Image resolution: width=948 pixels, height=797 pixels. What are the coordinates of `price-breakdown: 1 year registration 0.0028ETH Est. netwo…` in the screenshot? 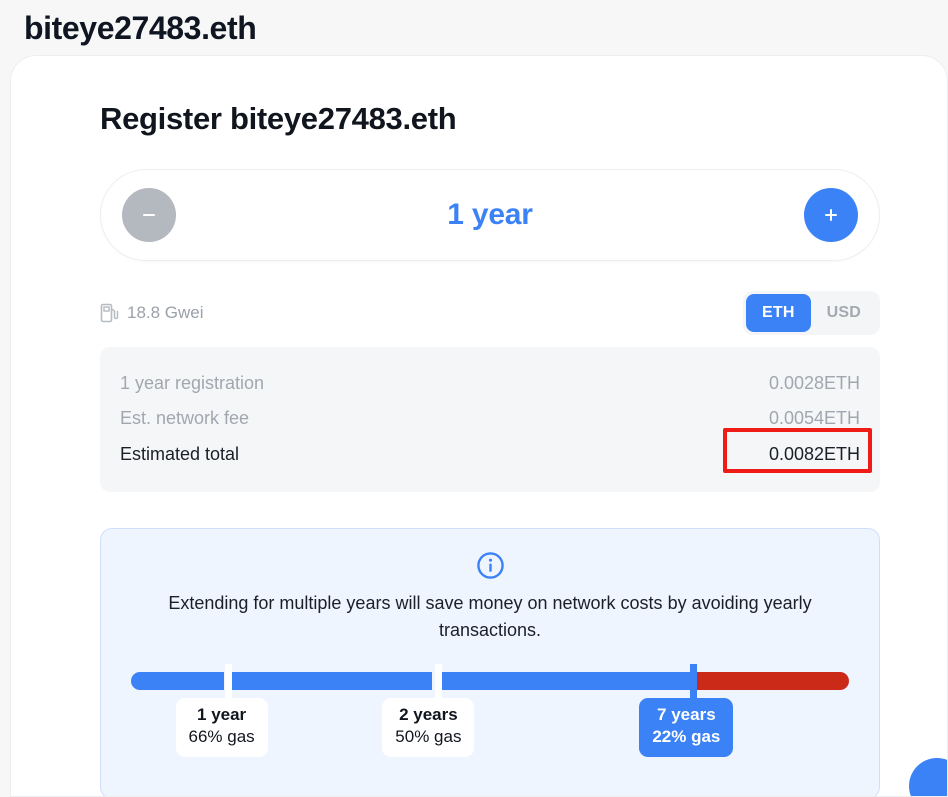 It's located at (490, 419).